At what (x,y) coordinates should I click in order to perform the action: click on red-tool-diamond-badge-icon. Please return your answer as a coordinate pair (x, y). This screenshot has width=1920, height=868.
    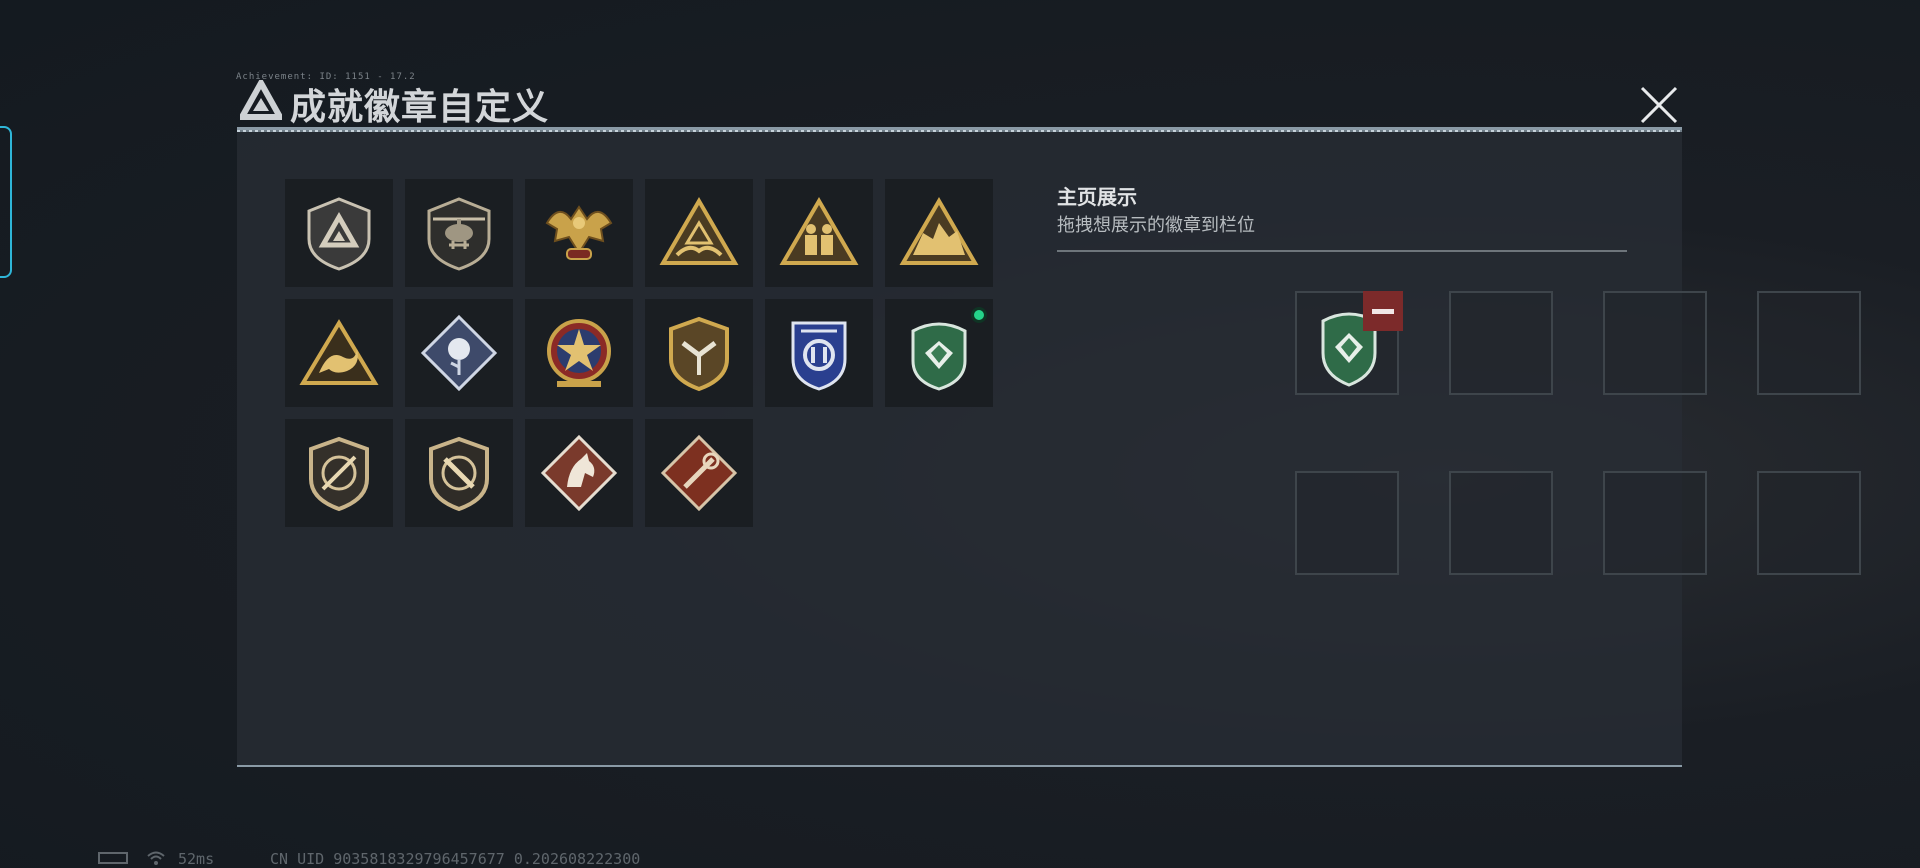
    Looking at the image, I should click on (699, 473).